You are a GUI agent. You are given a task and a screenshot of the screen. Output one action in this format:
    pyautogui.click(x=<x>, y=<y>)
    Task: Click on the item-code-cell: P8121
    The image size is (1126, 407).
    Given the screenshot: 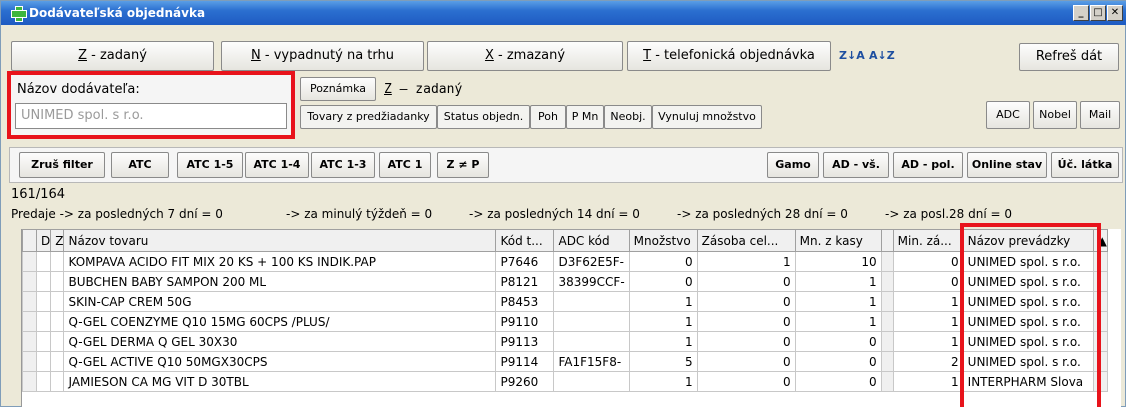 What is the action you would take?
    pyautogui.click(x=525, y=281)
    